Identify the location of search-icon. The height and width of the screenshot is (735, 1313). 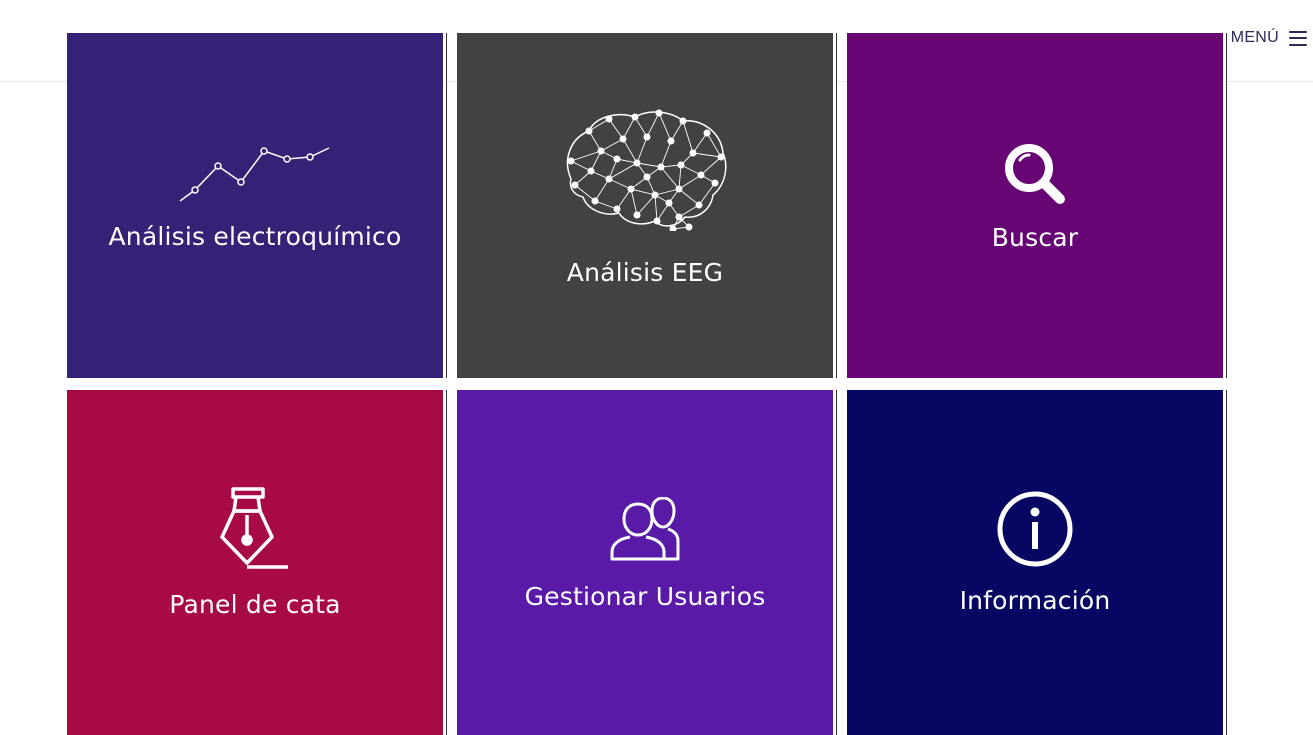
(1035, 174).